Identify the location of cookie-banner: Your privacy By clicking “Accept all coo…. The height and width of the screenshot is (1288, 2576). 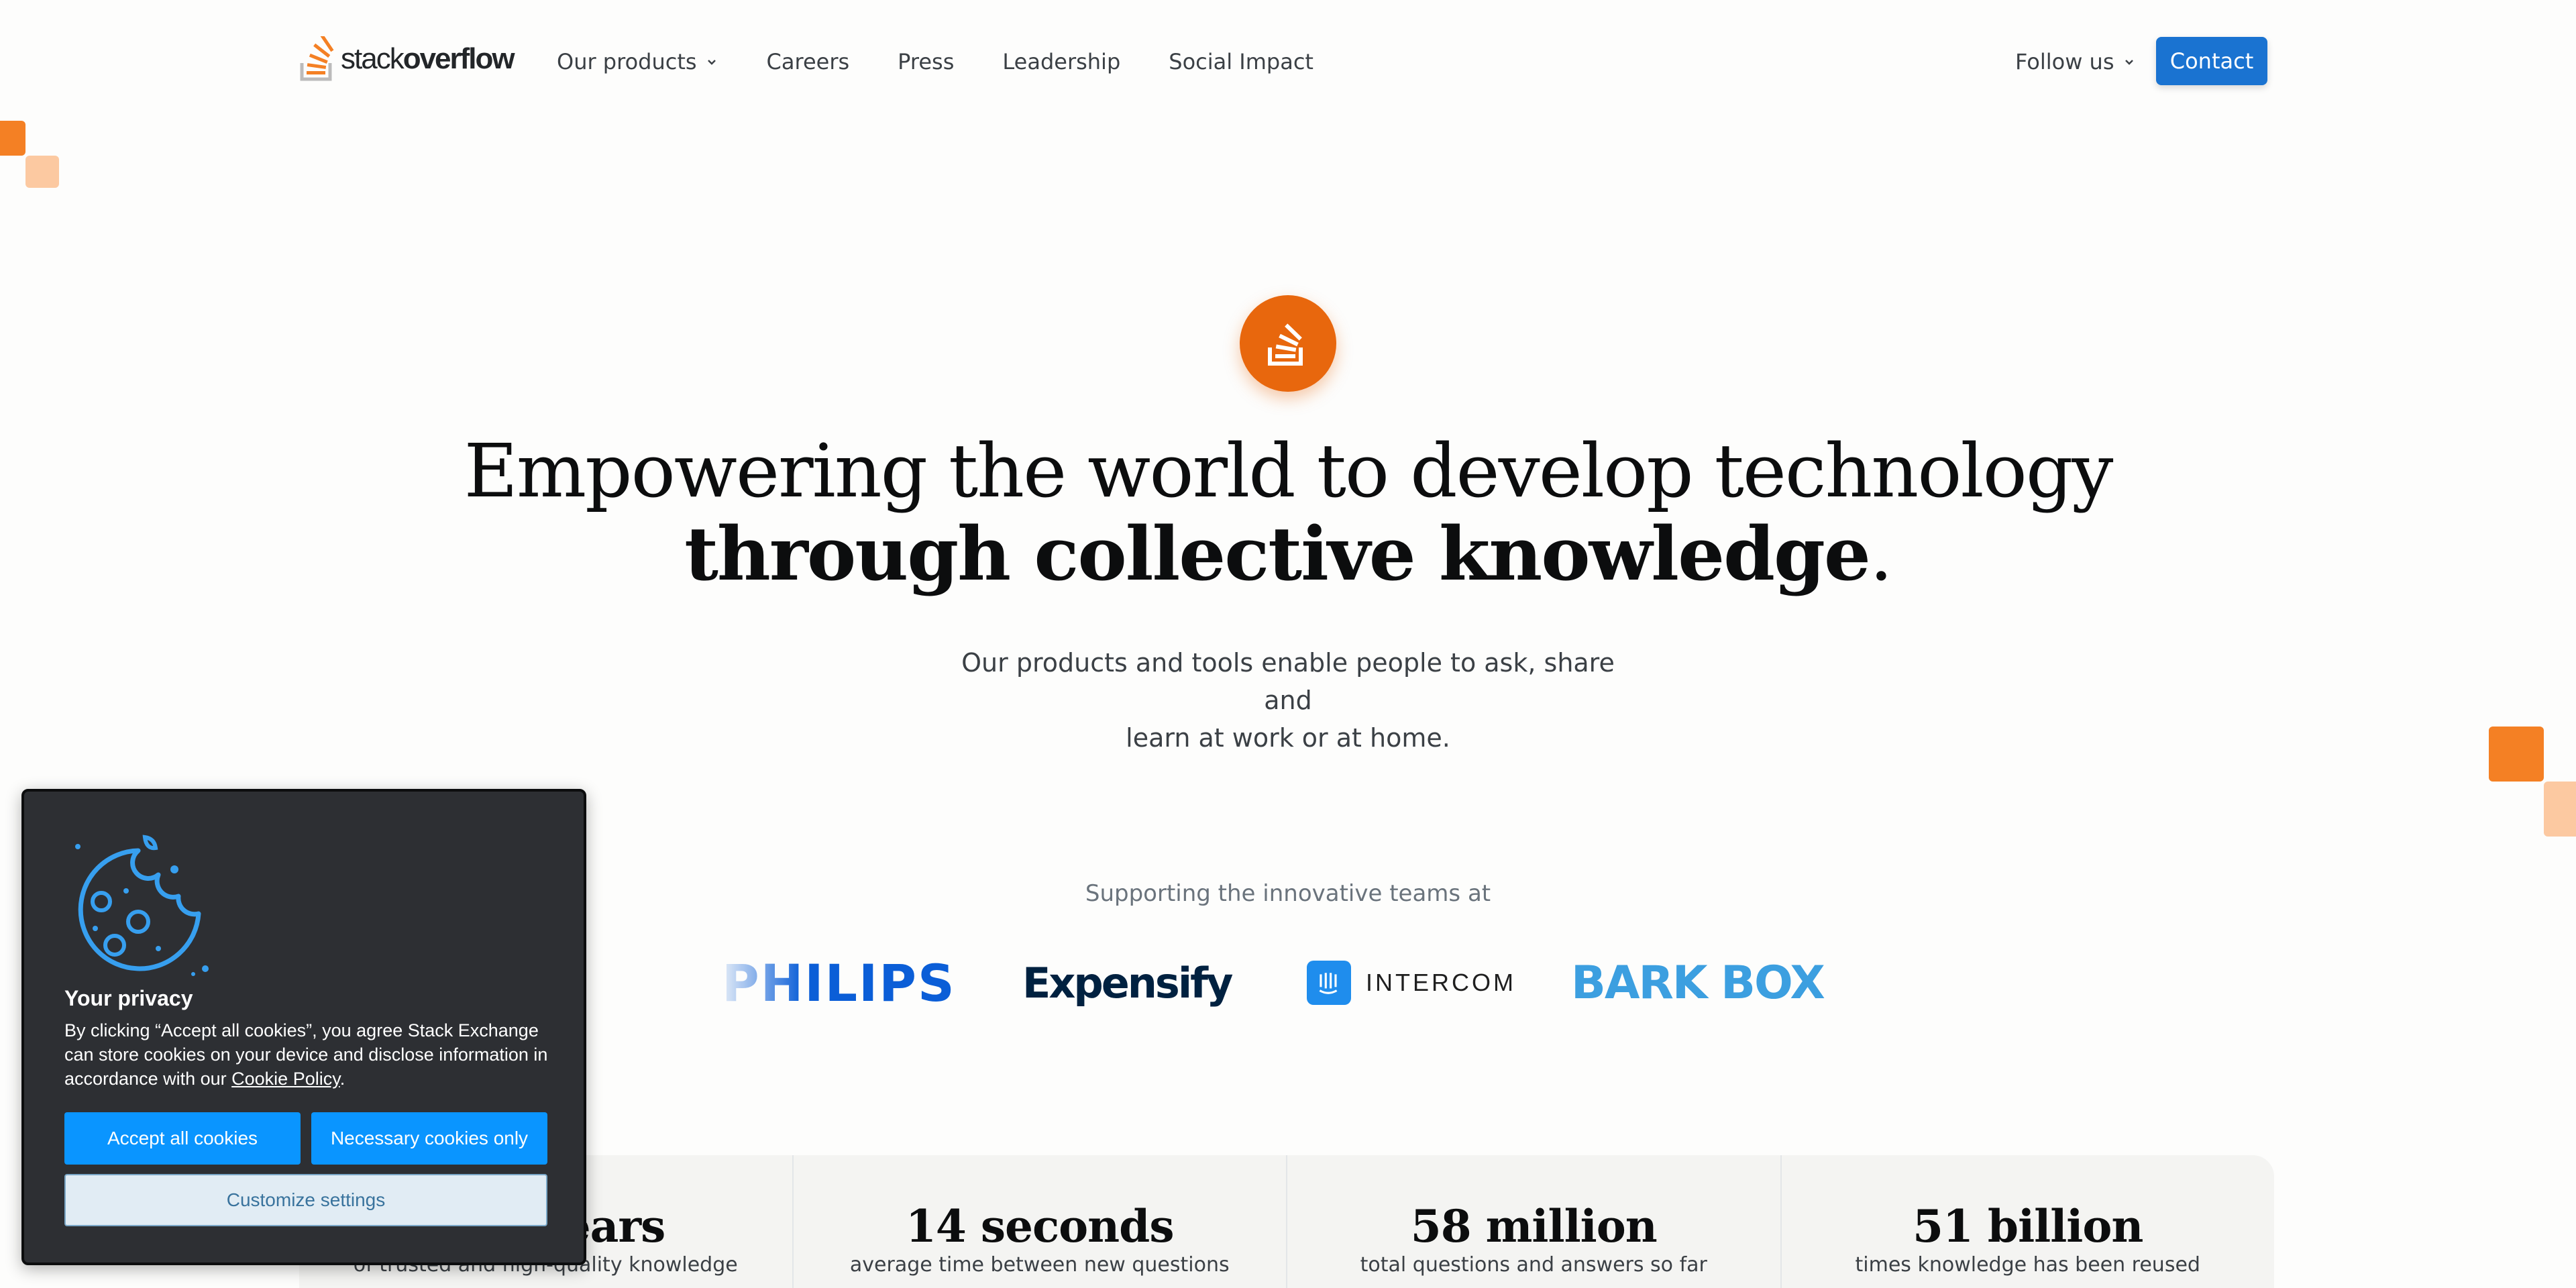
(303, 1027).